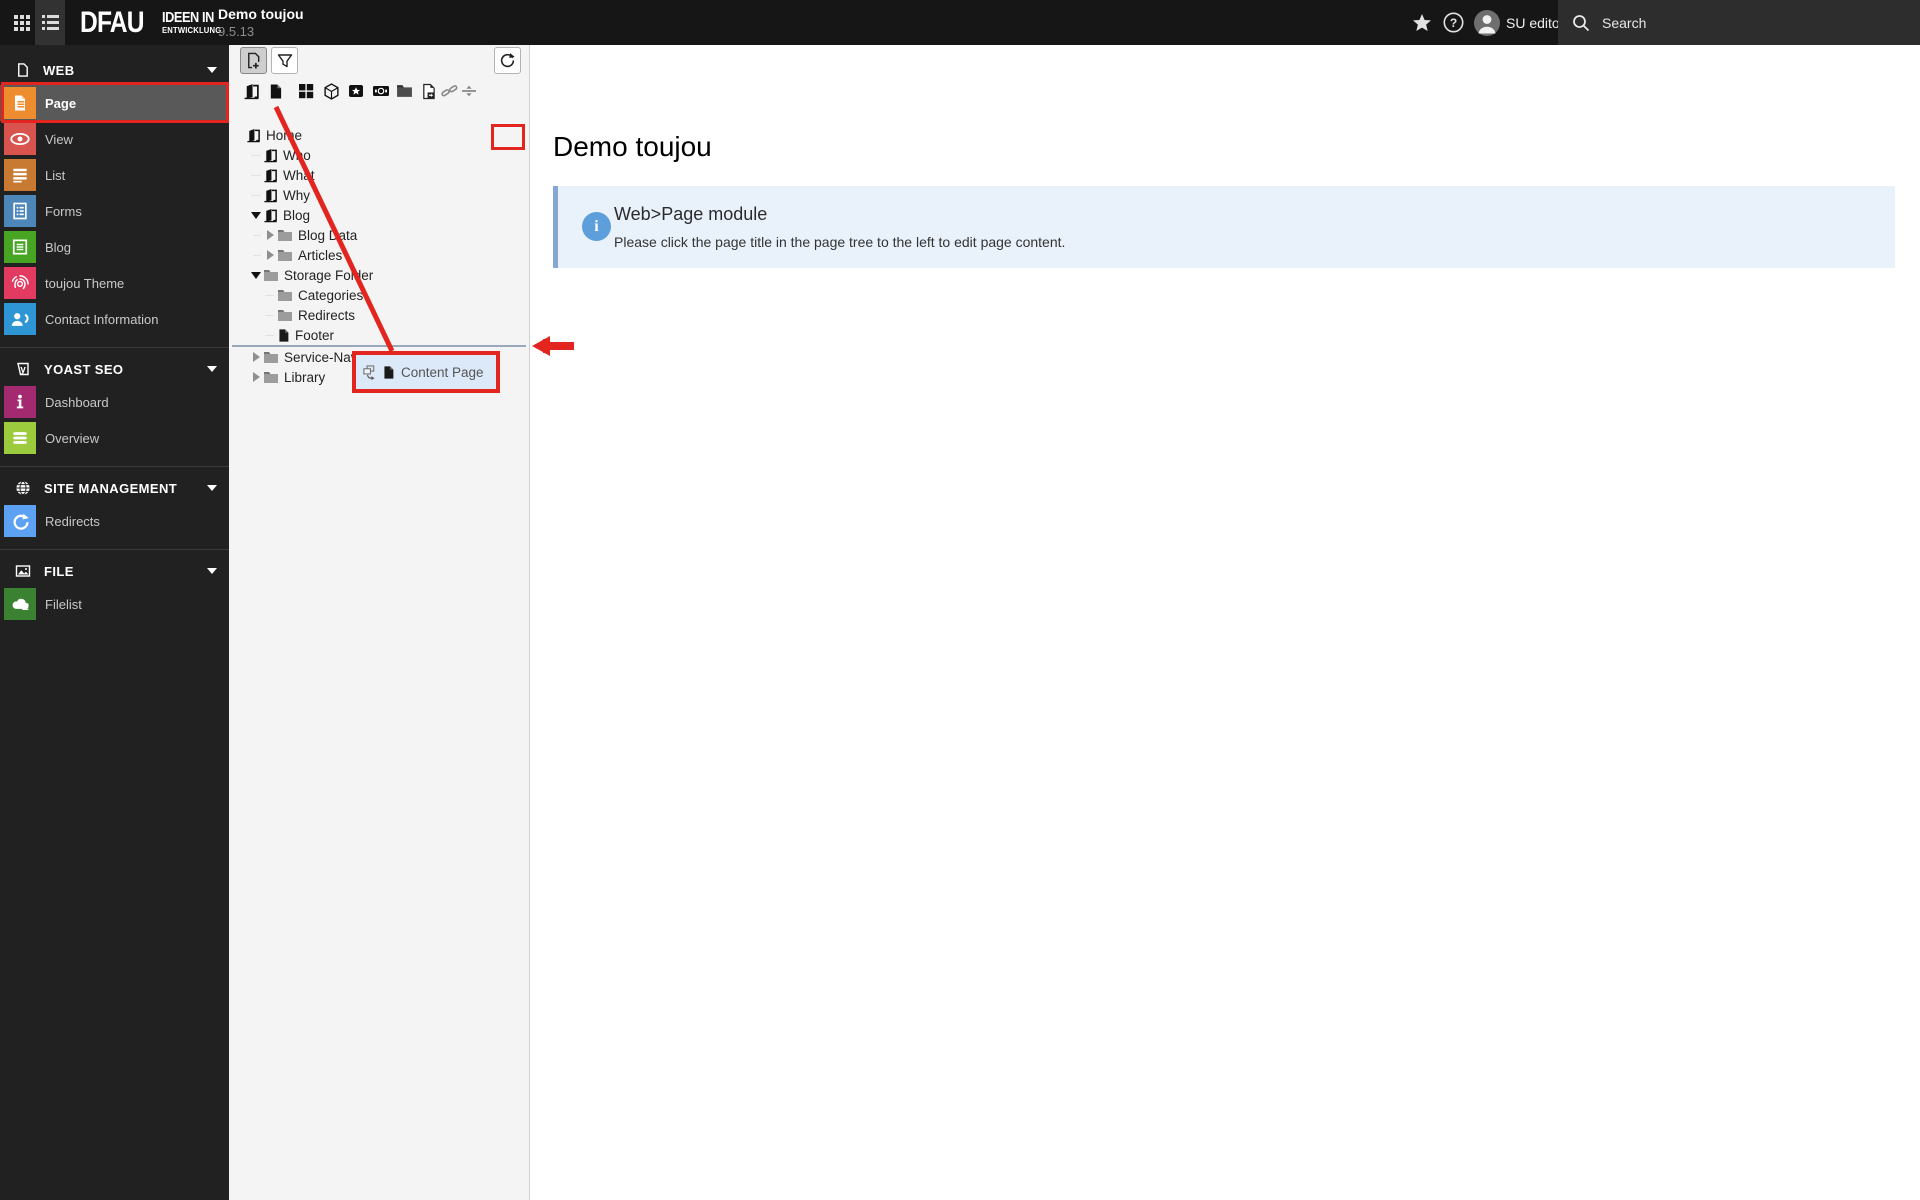 The image size is (1920, 1200). I want to click on tree-node-who: Who, so click(379, 155).